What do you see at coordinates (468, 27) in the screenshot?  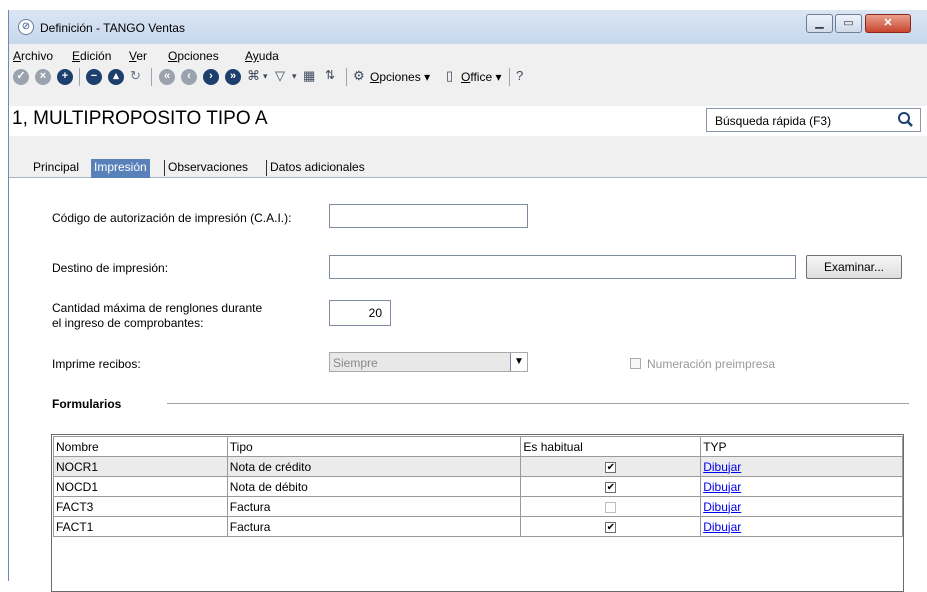 I see `title-bar: ⊘ Definición - TANGO Ventas ▁ ▭ ✕` at bounding box center [468, 27].